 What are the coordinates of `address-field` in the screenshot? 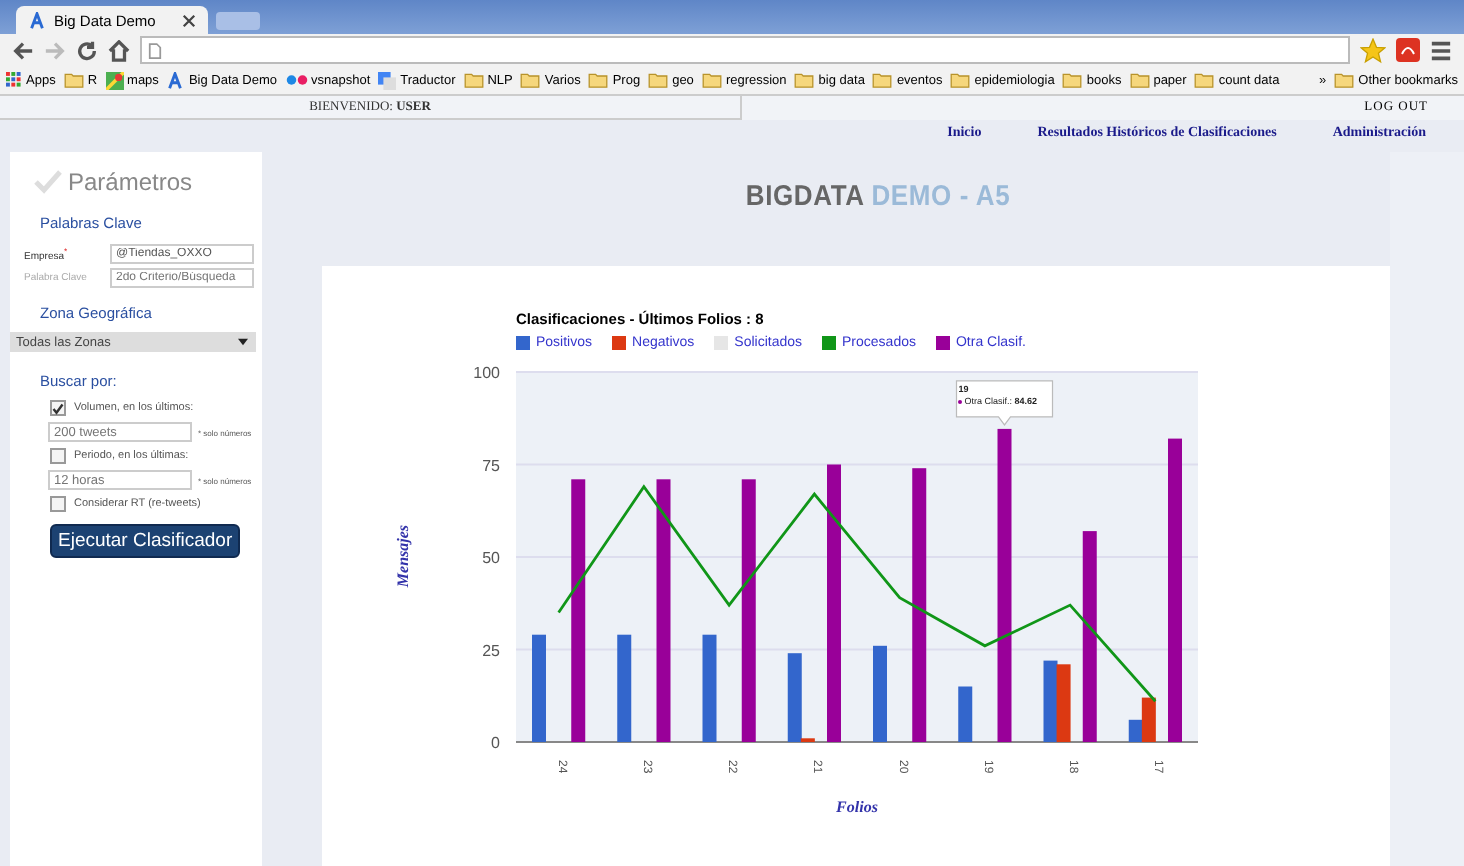 It's located at (745, 50).